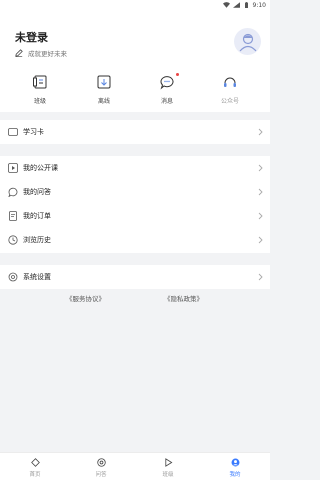  What do you see at coordinates (168, 462) in the screenshot?
I see `play-triangle-icon` at bounding box center [168, 462].